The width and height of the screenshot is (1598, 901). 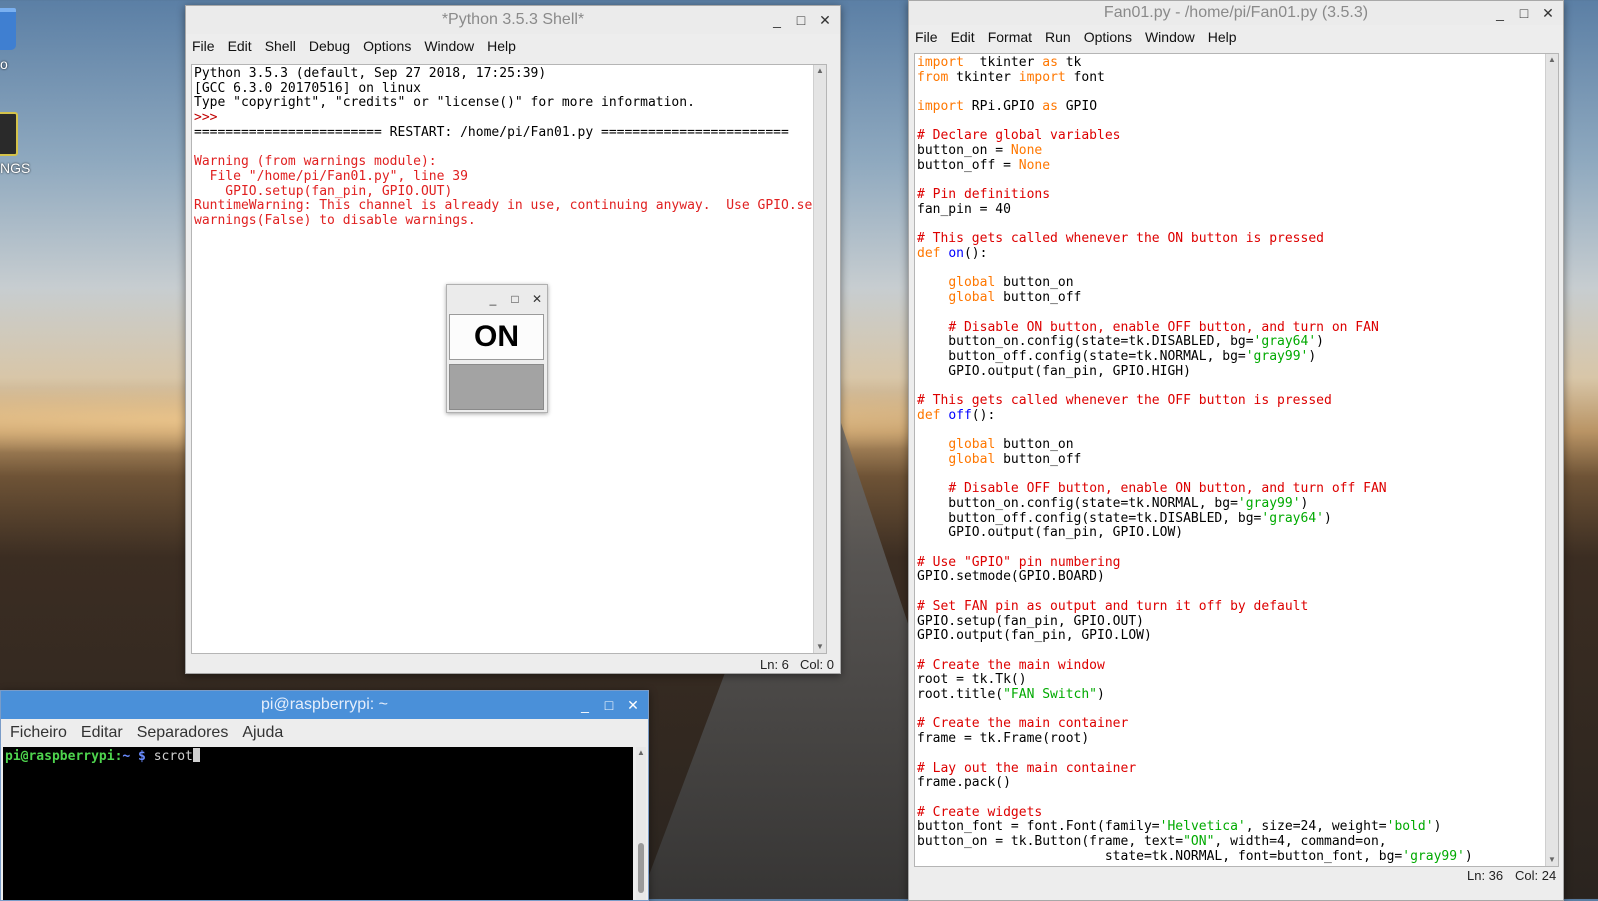 I want to click on code-token: button_on, so click(x=1034, y=445).